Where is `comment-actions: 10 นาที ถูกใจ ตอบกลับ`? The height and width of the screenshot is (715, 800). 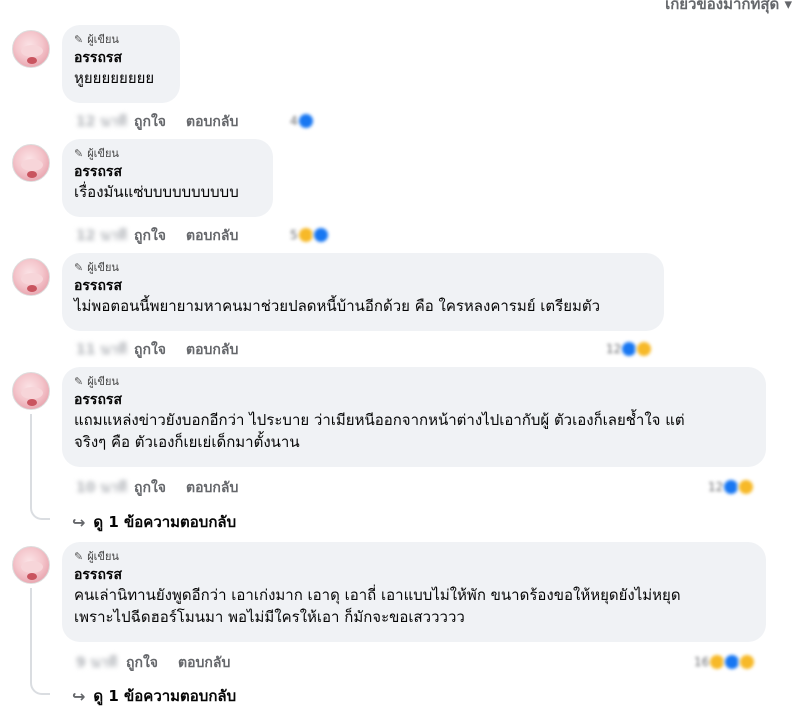
comment-actions: 10 นาที ถูกใจ ตอบกลับ is located at coordinates (167, 488).